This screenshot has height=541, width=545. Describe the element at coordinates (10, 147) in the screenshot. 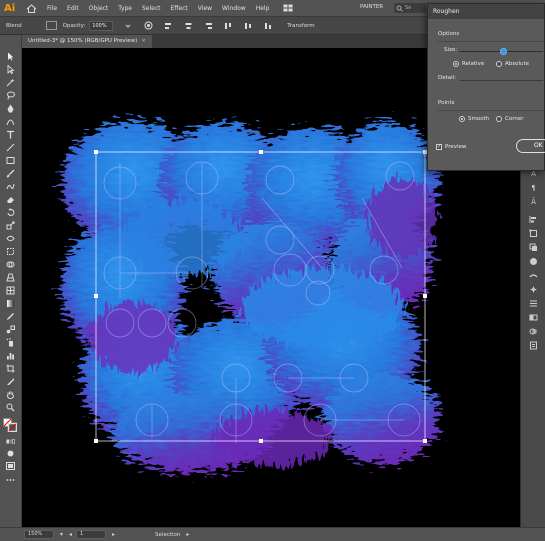

I see `line-tool-icon` at that location.